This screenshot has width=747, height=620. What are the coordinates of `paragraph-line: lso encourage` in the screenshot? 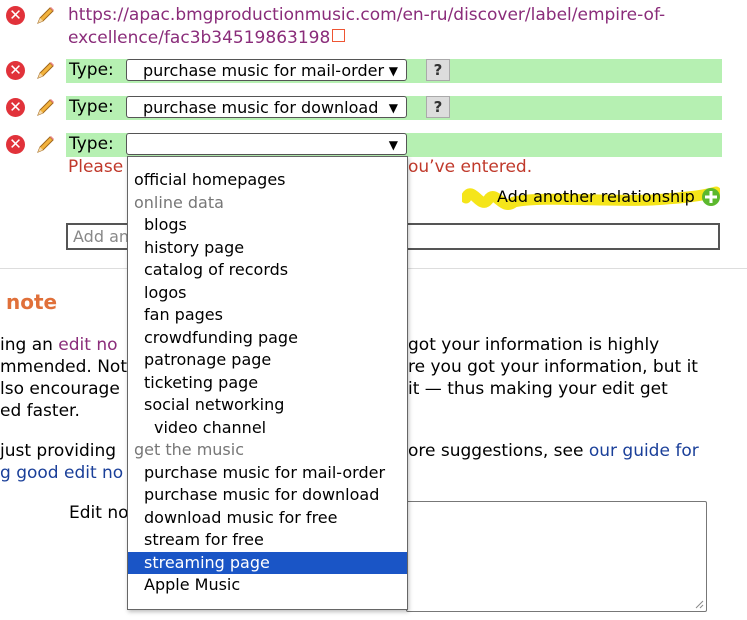 It's located at (60, 389).